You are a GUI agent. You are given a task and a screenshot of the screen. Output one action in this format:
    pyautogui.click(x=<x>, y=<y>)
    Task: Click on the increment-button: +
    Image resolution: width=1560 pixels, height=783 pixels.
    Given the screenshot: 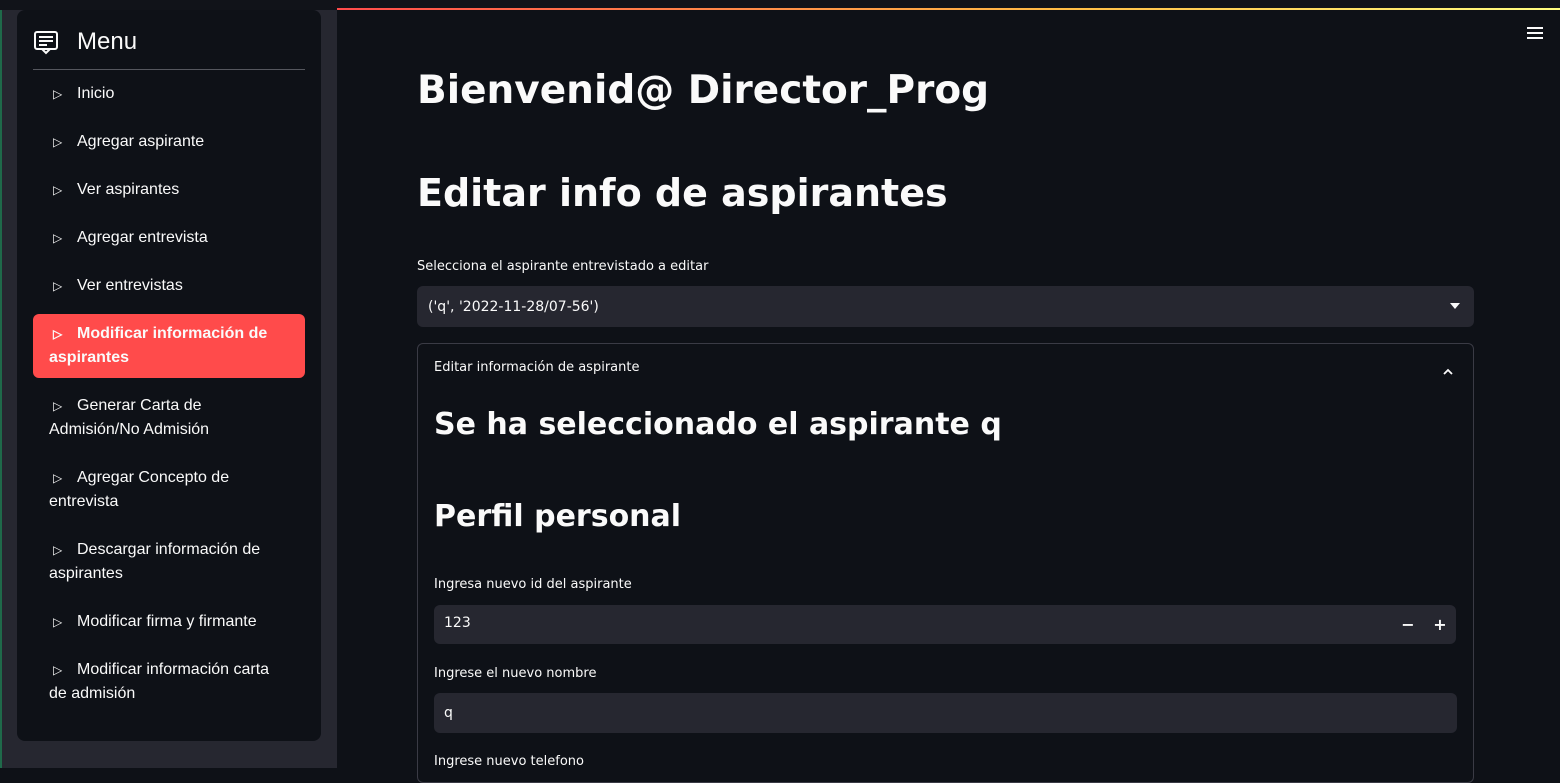 What is the action you would take?
    pyautogui.click(x=1440, y=624)
    